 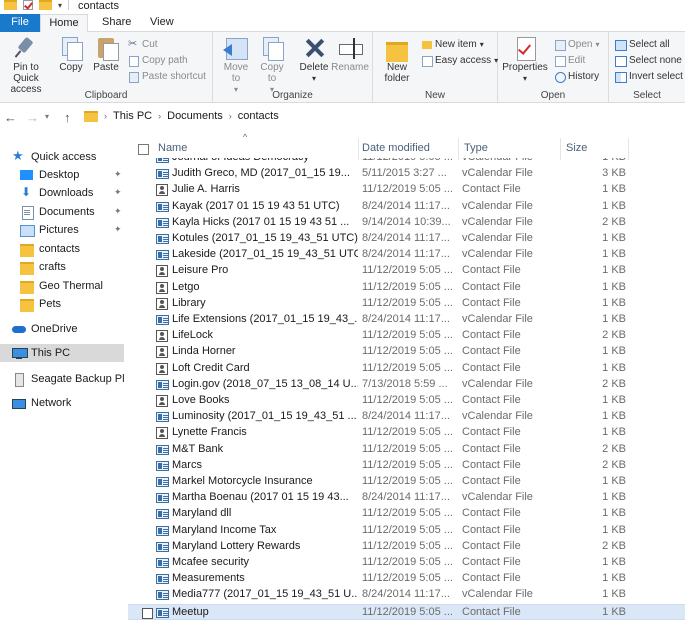 What do you see at coordinates (648, 60) in the screenshot?
I see `select-none-button: Select none` at bounding box center [648, 60].